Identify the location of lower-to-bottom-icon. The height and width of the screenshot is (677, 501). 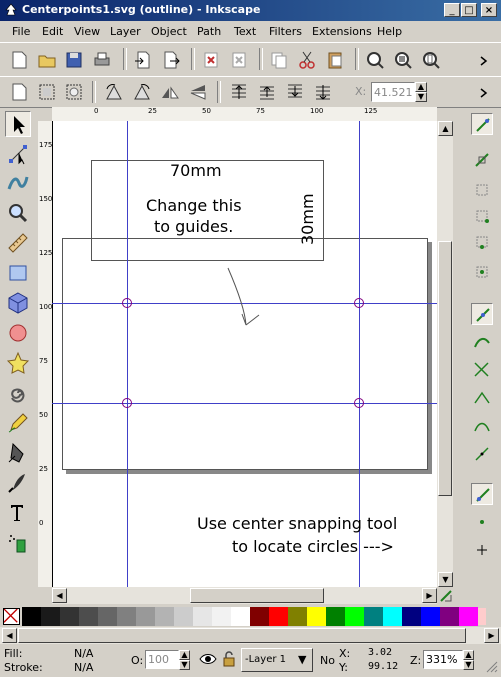
(323, 92).